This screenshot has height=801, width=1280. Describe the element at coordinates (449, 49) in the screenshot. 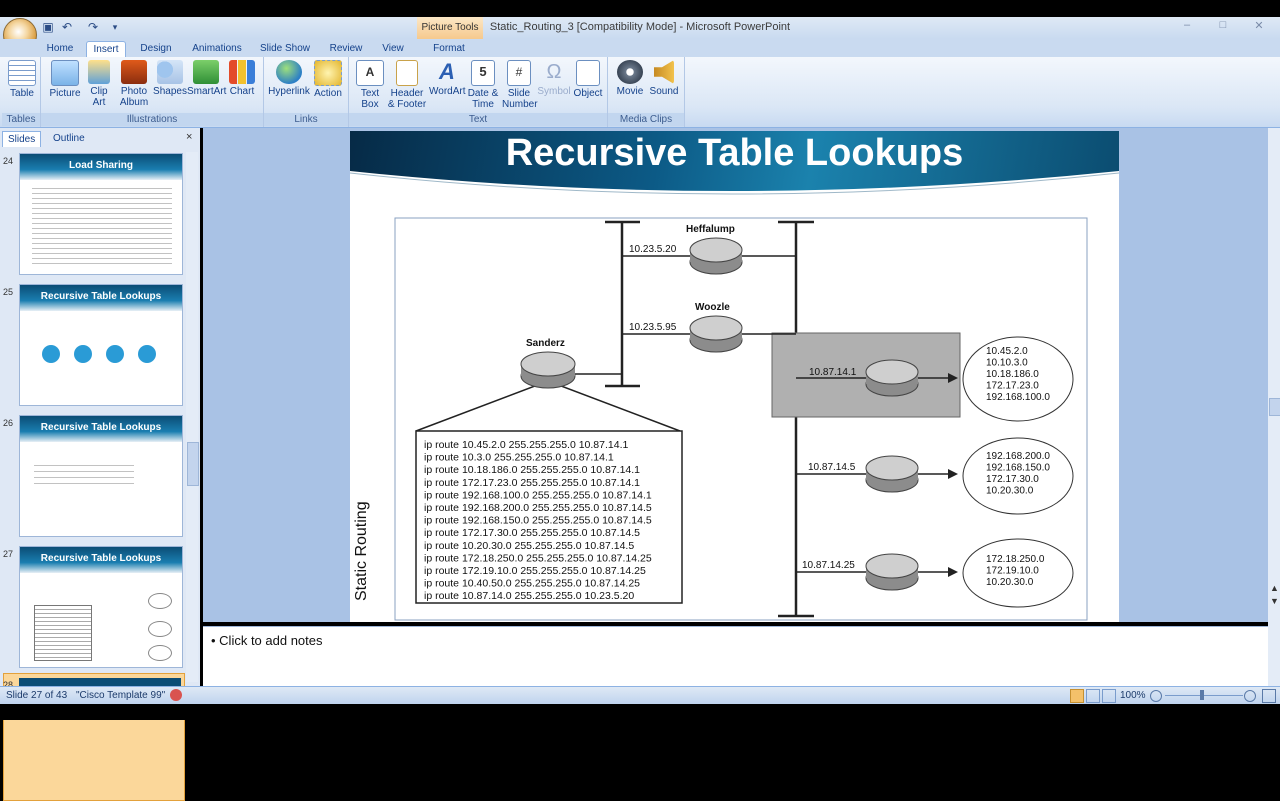

I see `tab-format: Format` at that location.